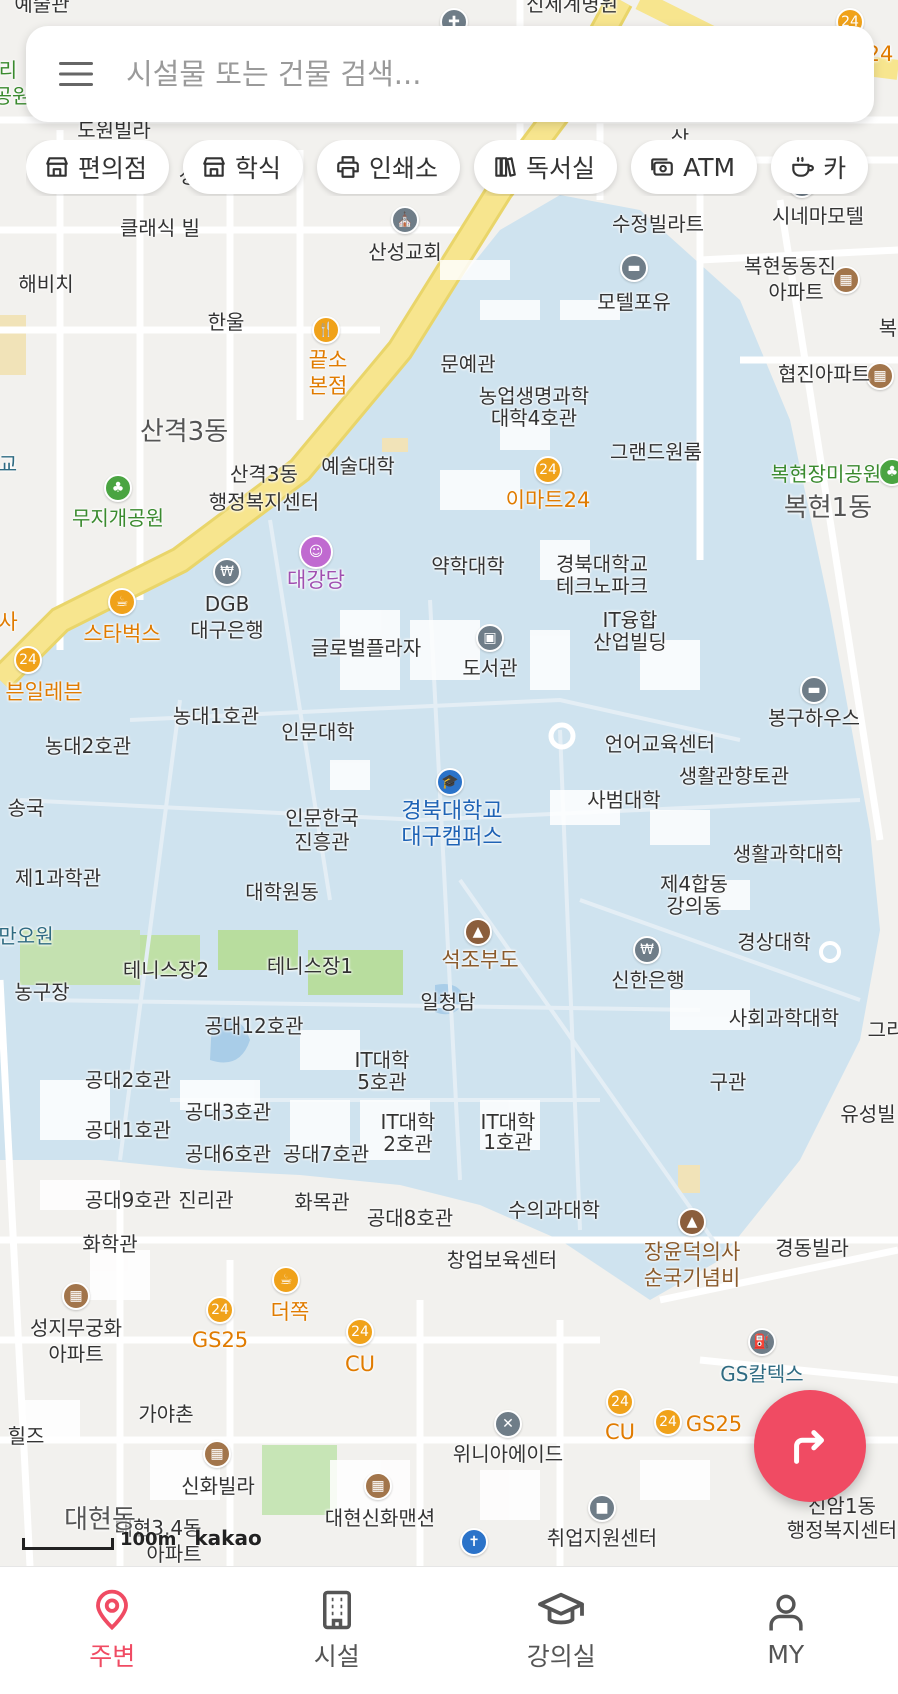  Describe the element at coordinates (326, 1154) in the screenshot. I see `map-label: 공대7호관` at that location.